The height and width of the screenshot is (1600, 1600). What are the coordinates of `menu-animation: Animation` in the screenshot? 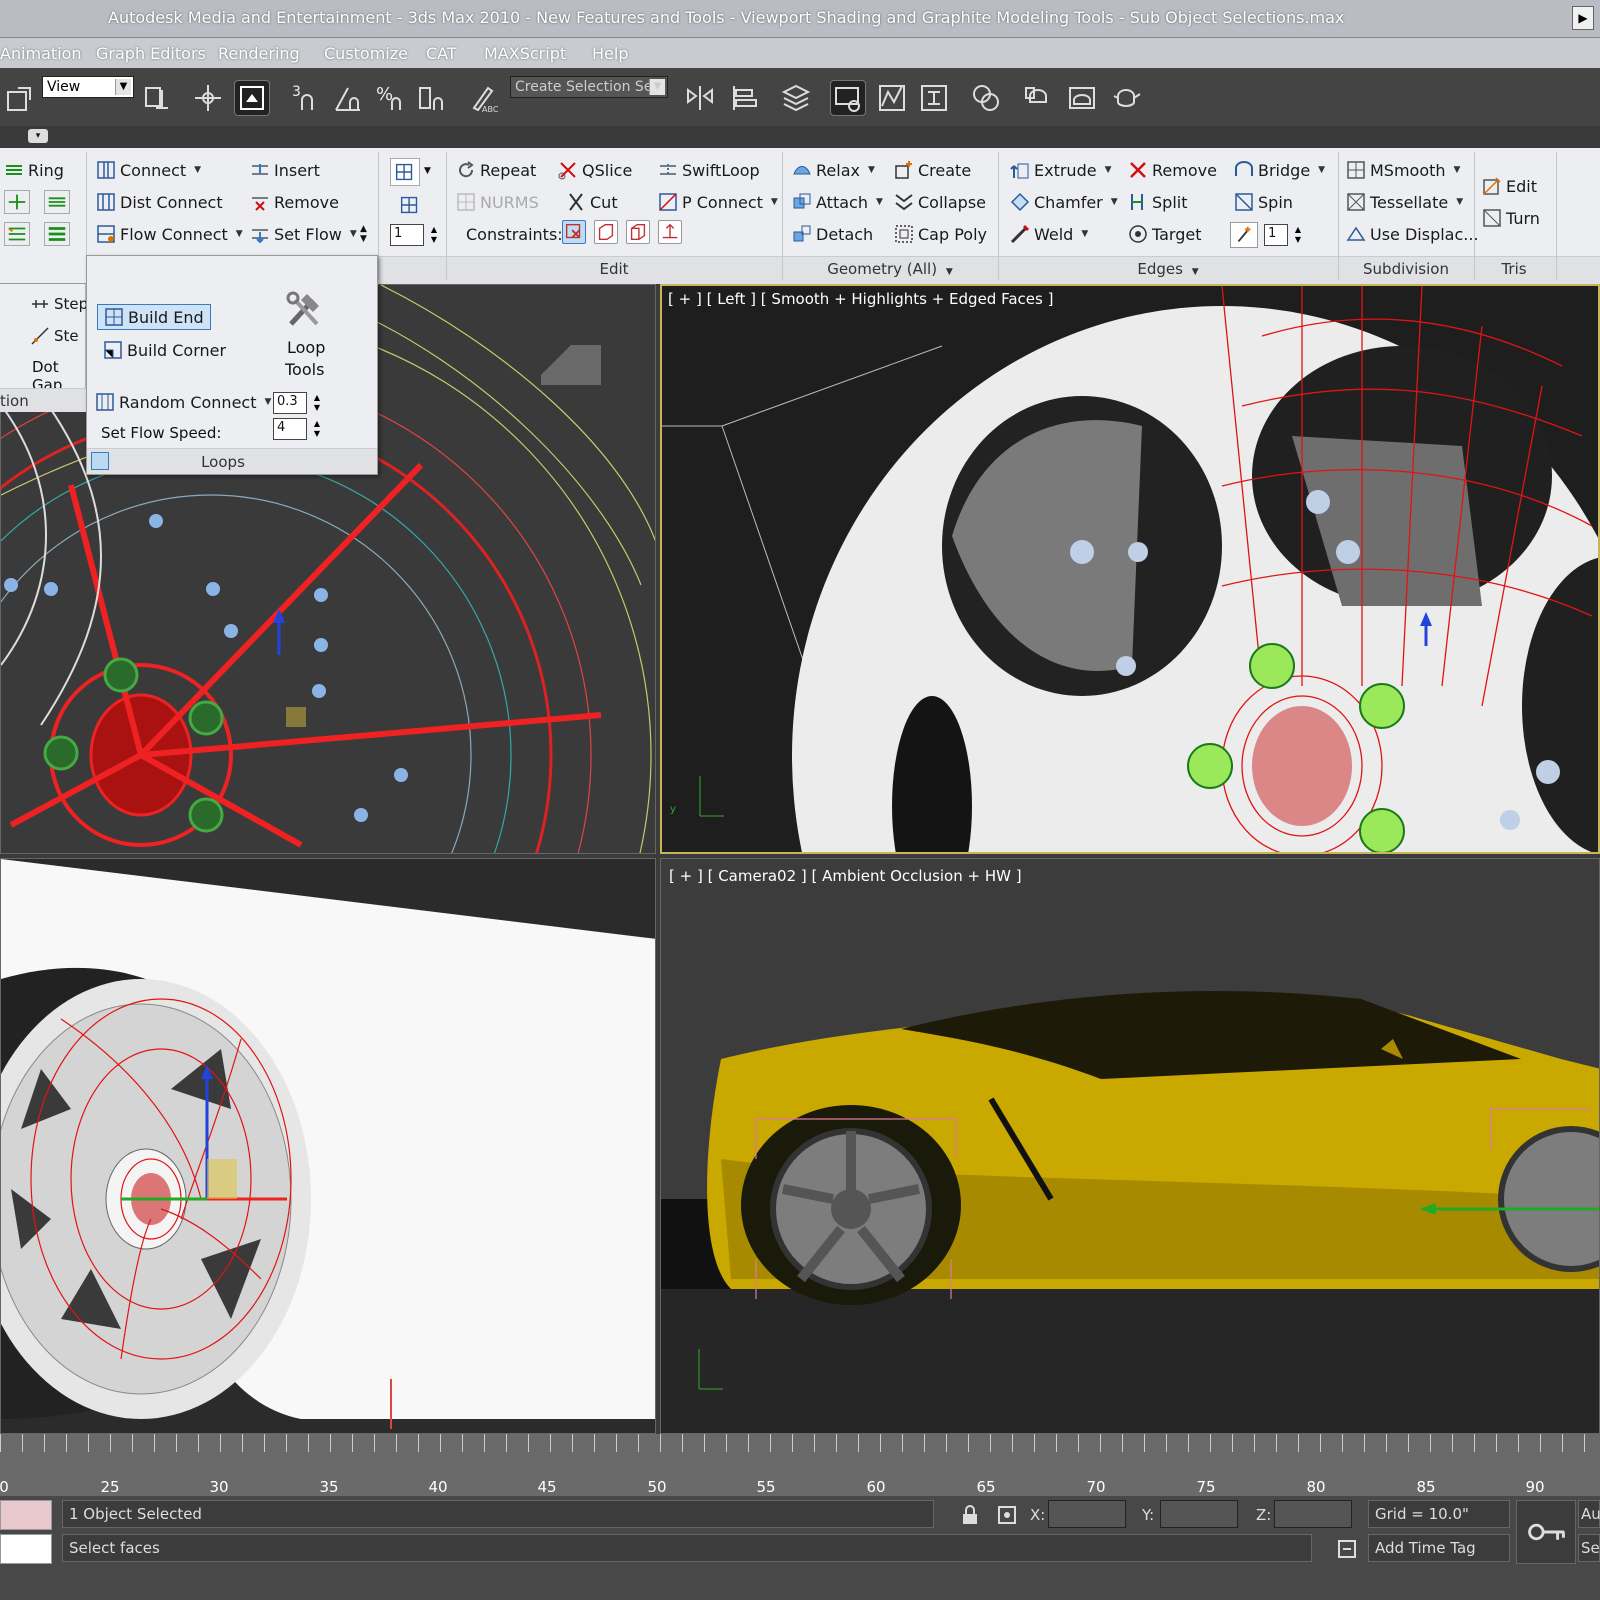 It's located at (41, 53).